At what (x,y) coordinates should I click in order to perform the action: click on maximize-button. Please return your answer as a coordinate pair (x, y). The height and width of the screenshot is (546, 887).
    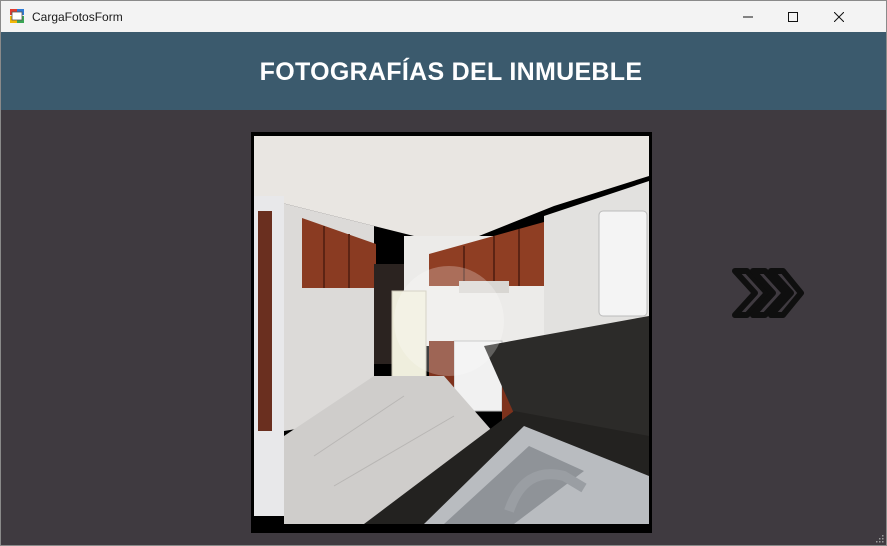
    Looking at the image, I should click on (793, 16).